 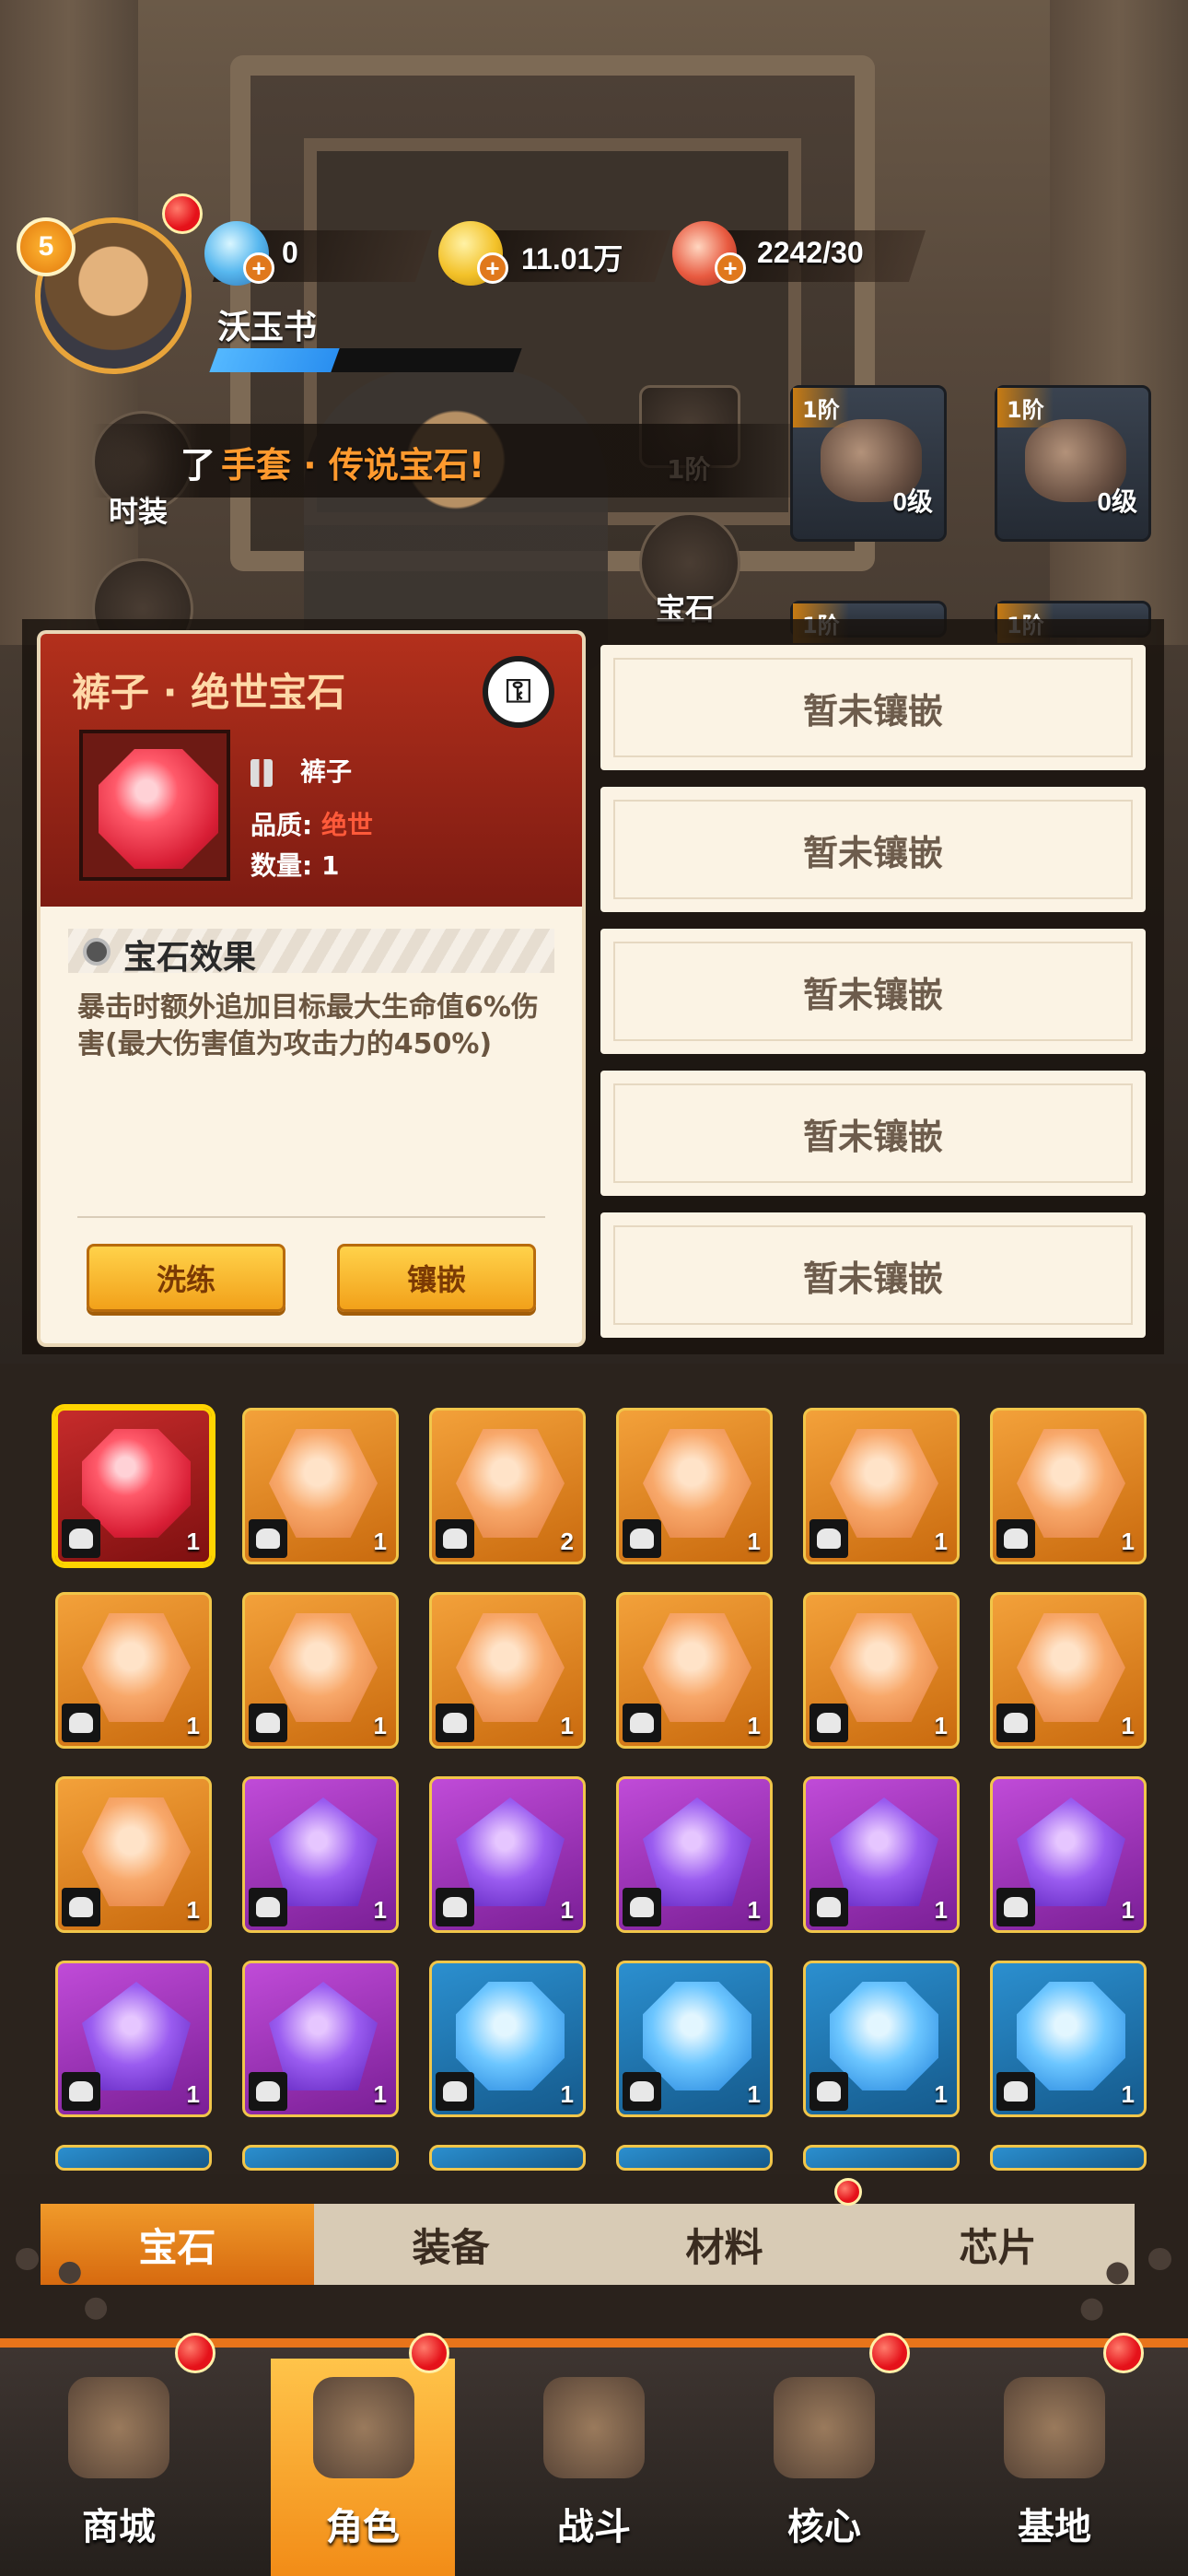 I want to click on nav-base: 基地, so click(x=1054, y=2467).